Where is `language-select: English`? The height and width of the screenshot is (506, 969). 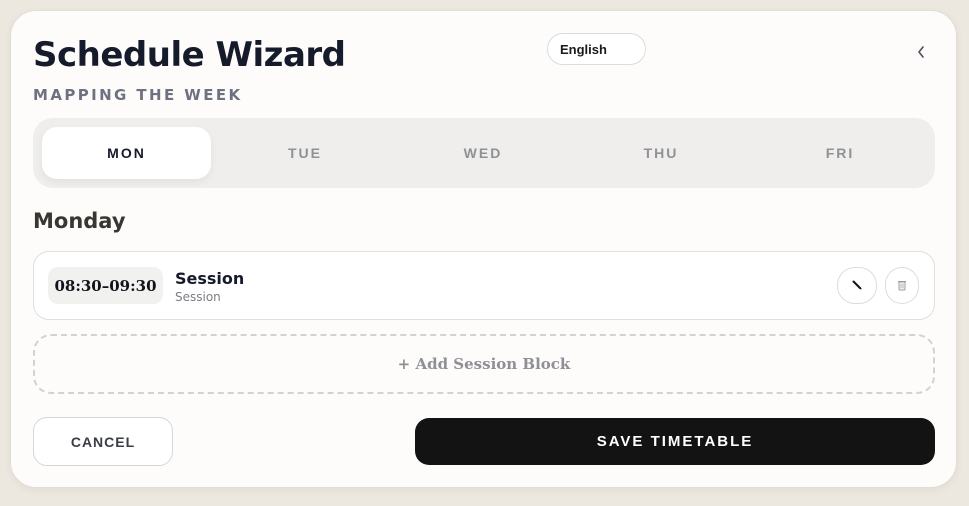
language-select: English is located at coordinates (596, 49).